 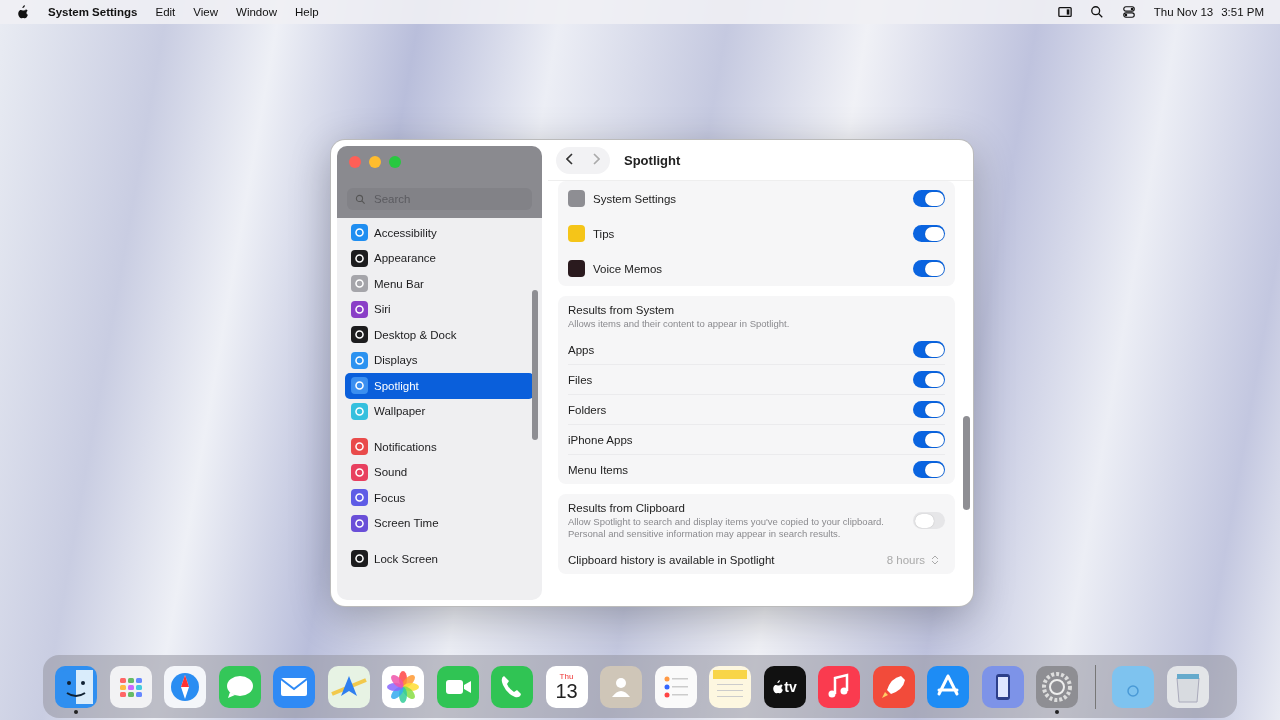 What do you see at coordinates (672, 559) in the screenshot?
I see `row-label: Clipboard history is available in Spotlight` at bounding box center [672, 559].